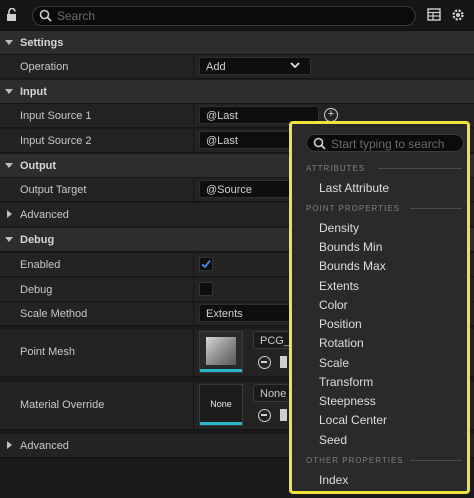 Image resolution: width=474 pixels, height=498 pixels. What do you see at coordinates (237, 92) in the screenshot?
I see `section-input: Input` at bounding box center [237, 92].